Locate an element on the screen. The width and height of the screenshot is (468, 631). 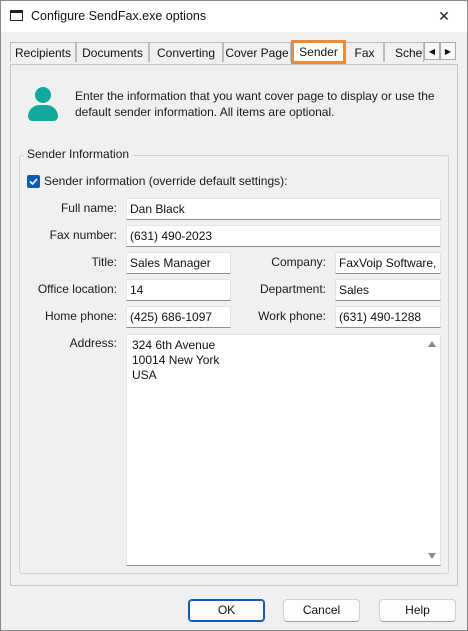
address-line: 10014 New York is located at coordinates (176, 360).